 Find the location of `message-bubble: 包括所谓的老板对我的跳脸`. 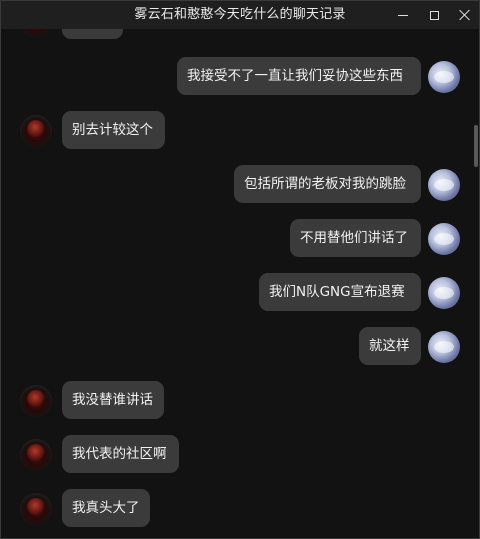

message-bubble: 包括所谓的老板对我的跳脸 is located at coordinates (327, 184).